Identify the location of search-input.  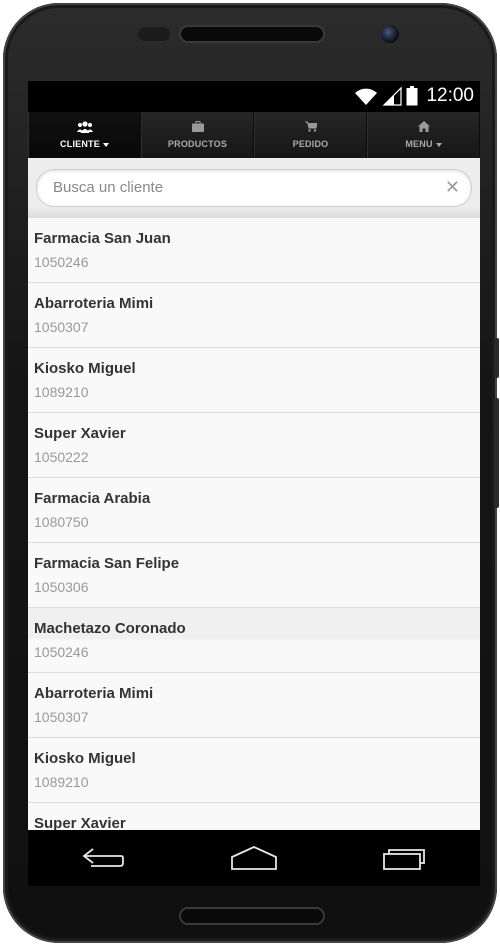
(243, 187).